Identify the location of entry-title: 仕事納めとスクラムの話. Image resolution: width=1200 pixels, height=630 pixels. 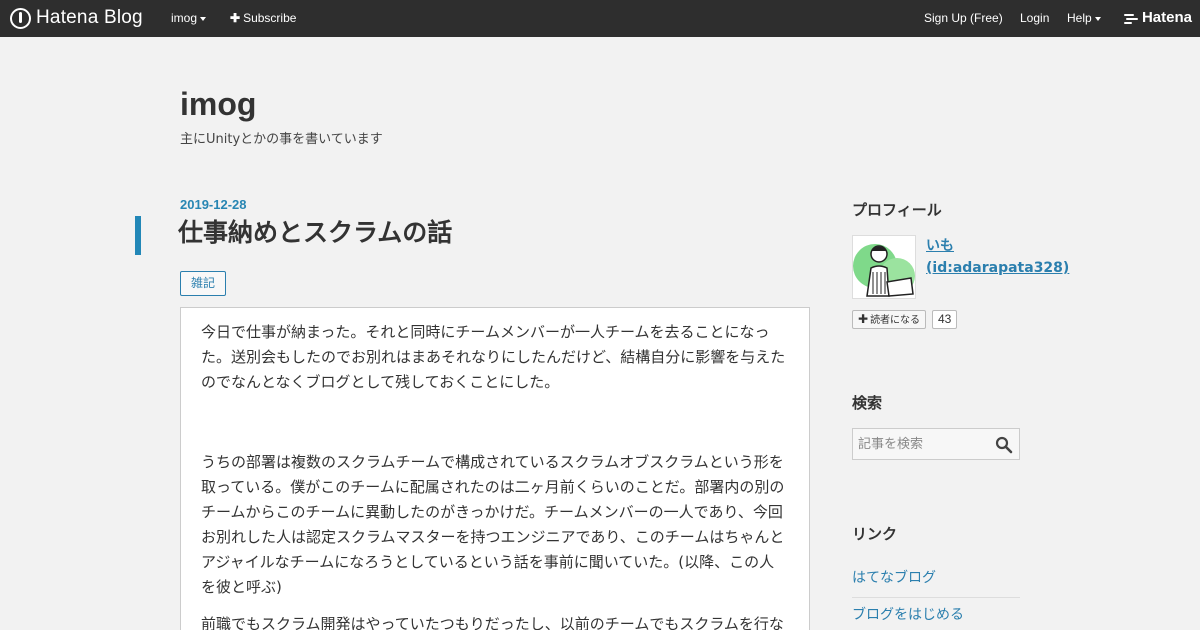
(315, 231).